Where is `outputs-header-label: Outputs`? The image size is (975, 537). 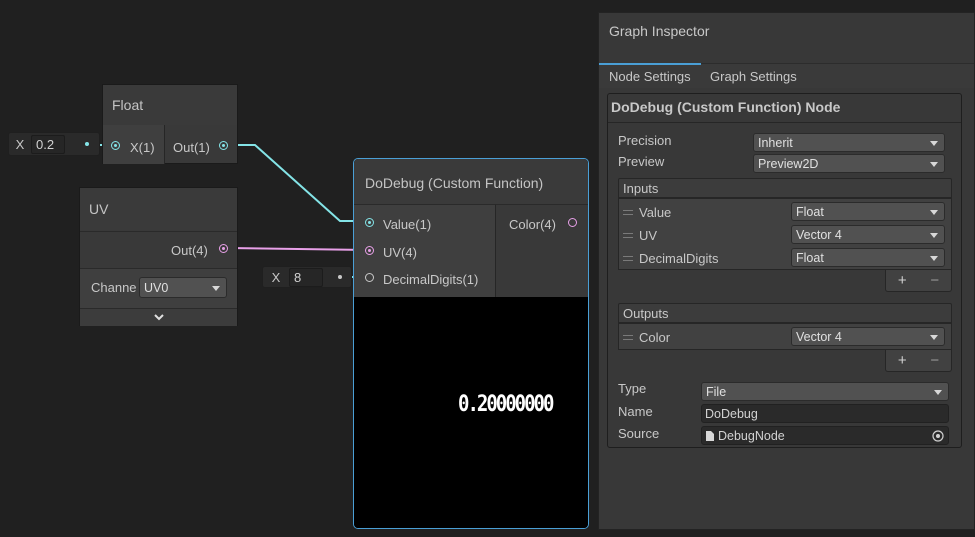 outputs-header-label: Outputs is located at coordinates (646, 313).